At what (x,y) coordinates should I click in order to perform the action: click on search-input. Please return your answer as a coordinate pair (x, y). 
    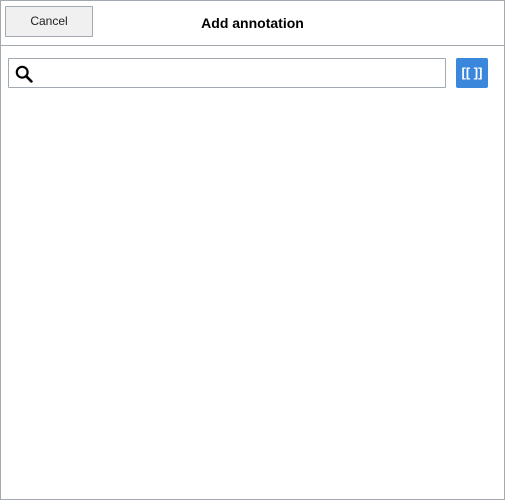
    Looking at the image, I should click on (239, 73).